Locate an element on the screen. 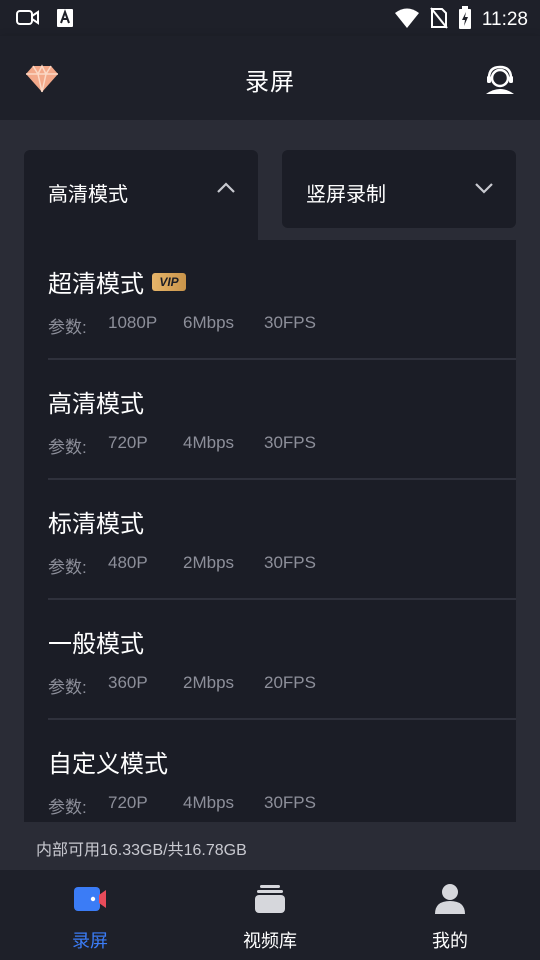 The height and width of the screenshot is (960, 540). quality-mode-selector: 高清模式 is located at coordinates (141, 195).